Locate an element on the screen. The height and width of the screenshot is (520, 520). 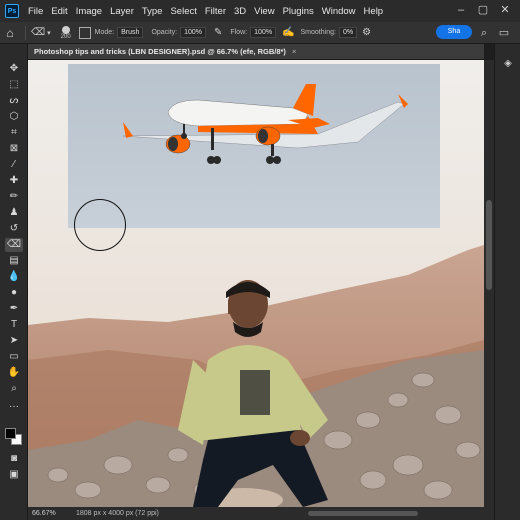
menu-select: Select is located at coordinates (183, 11).